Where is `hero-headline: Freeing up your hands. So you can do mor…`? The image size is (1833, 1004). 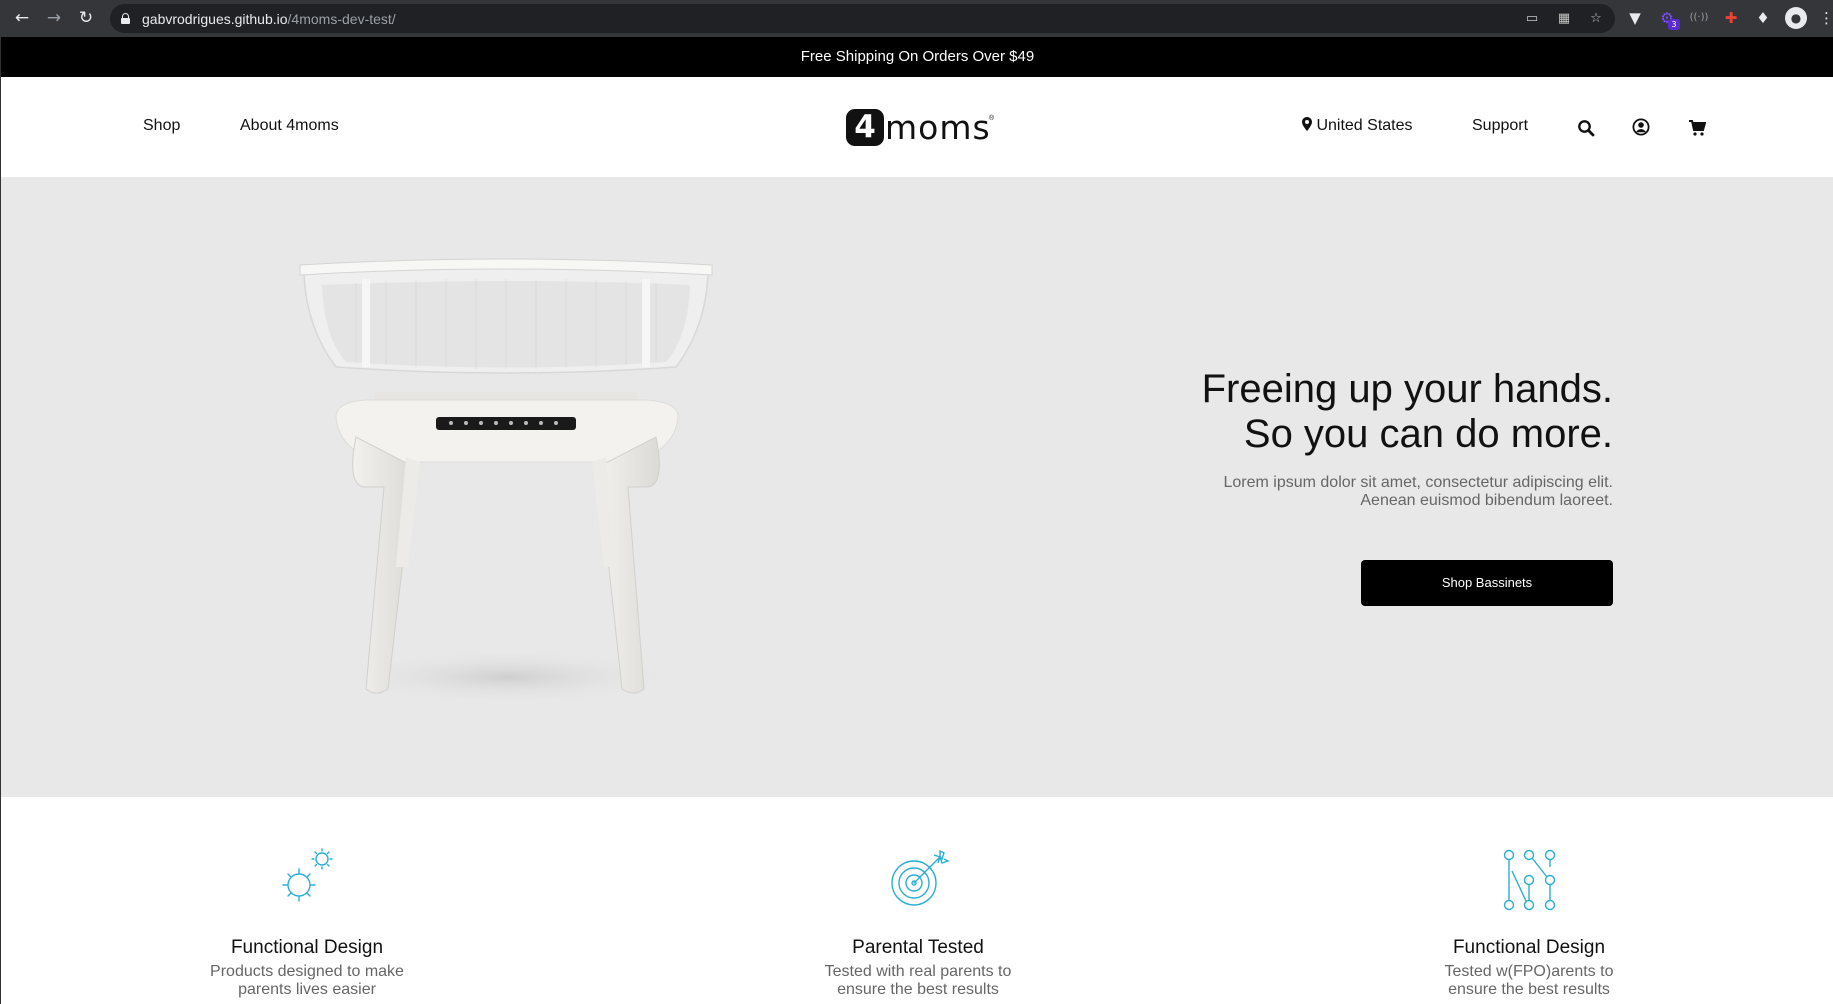 hero-headline: Freeing up your hands. So you can do mor… is located at coordinates (1407, 412).